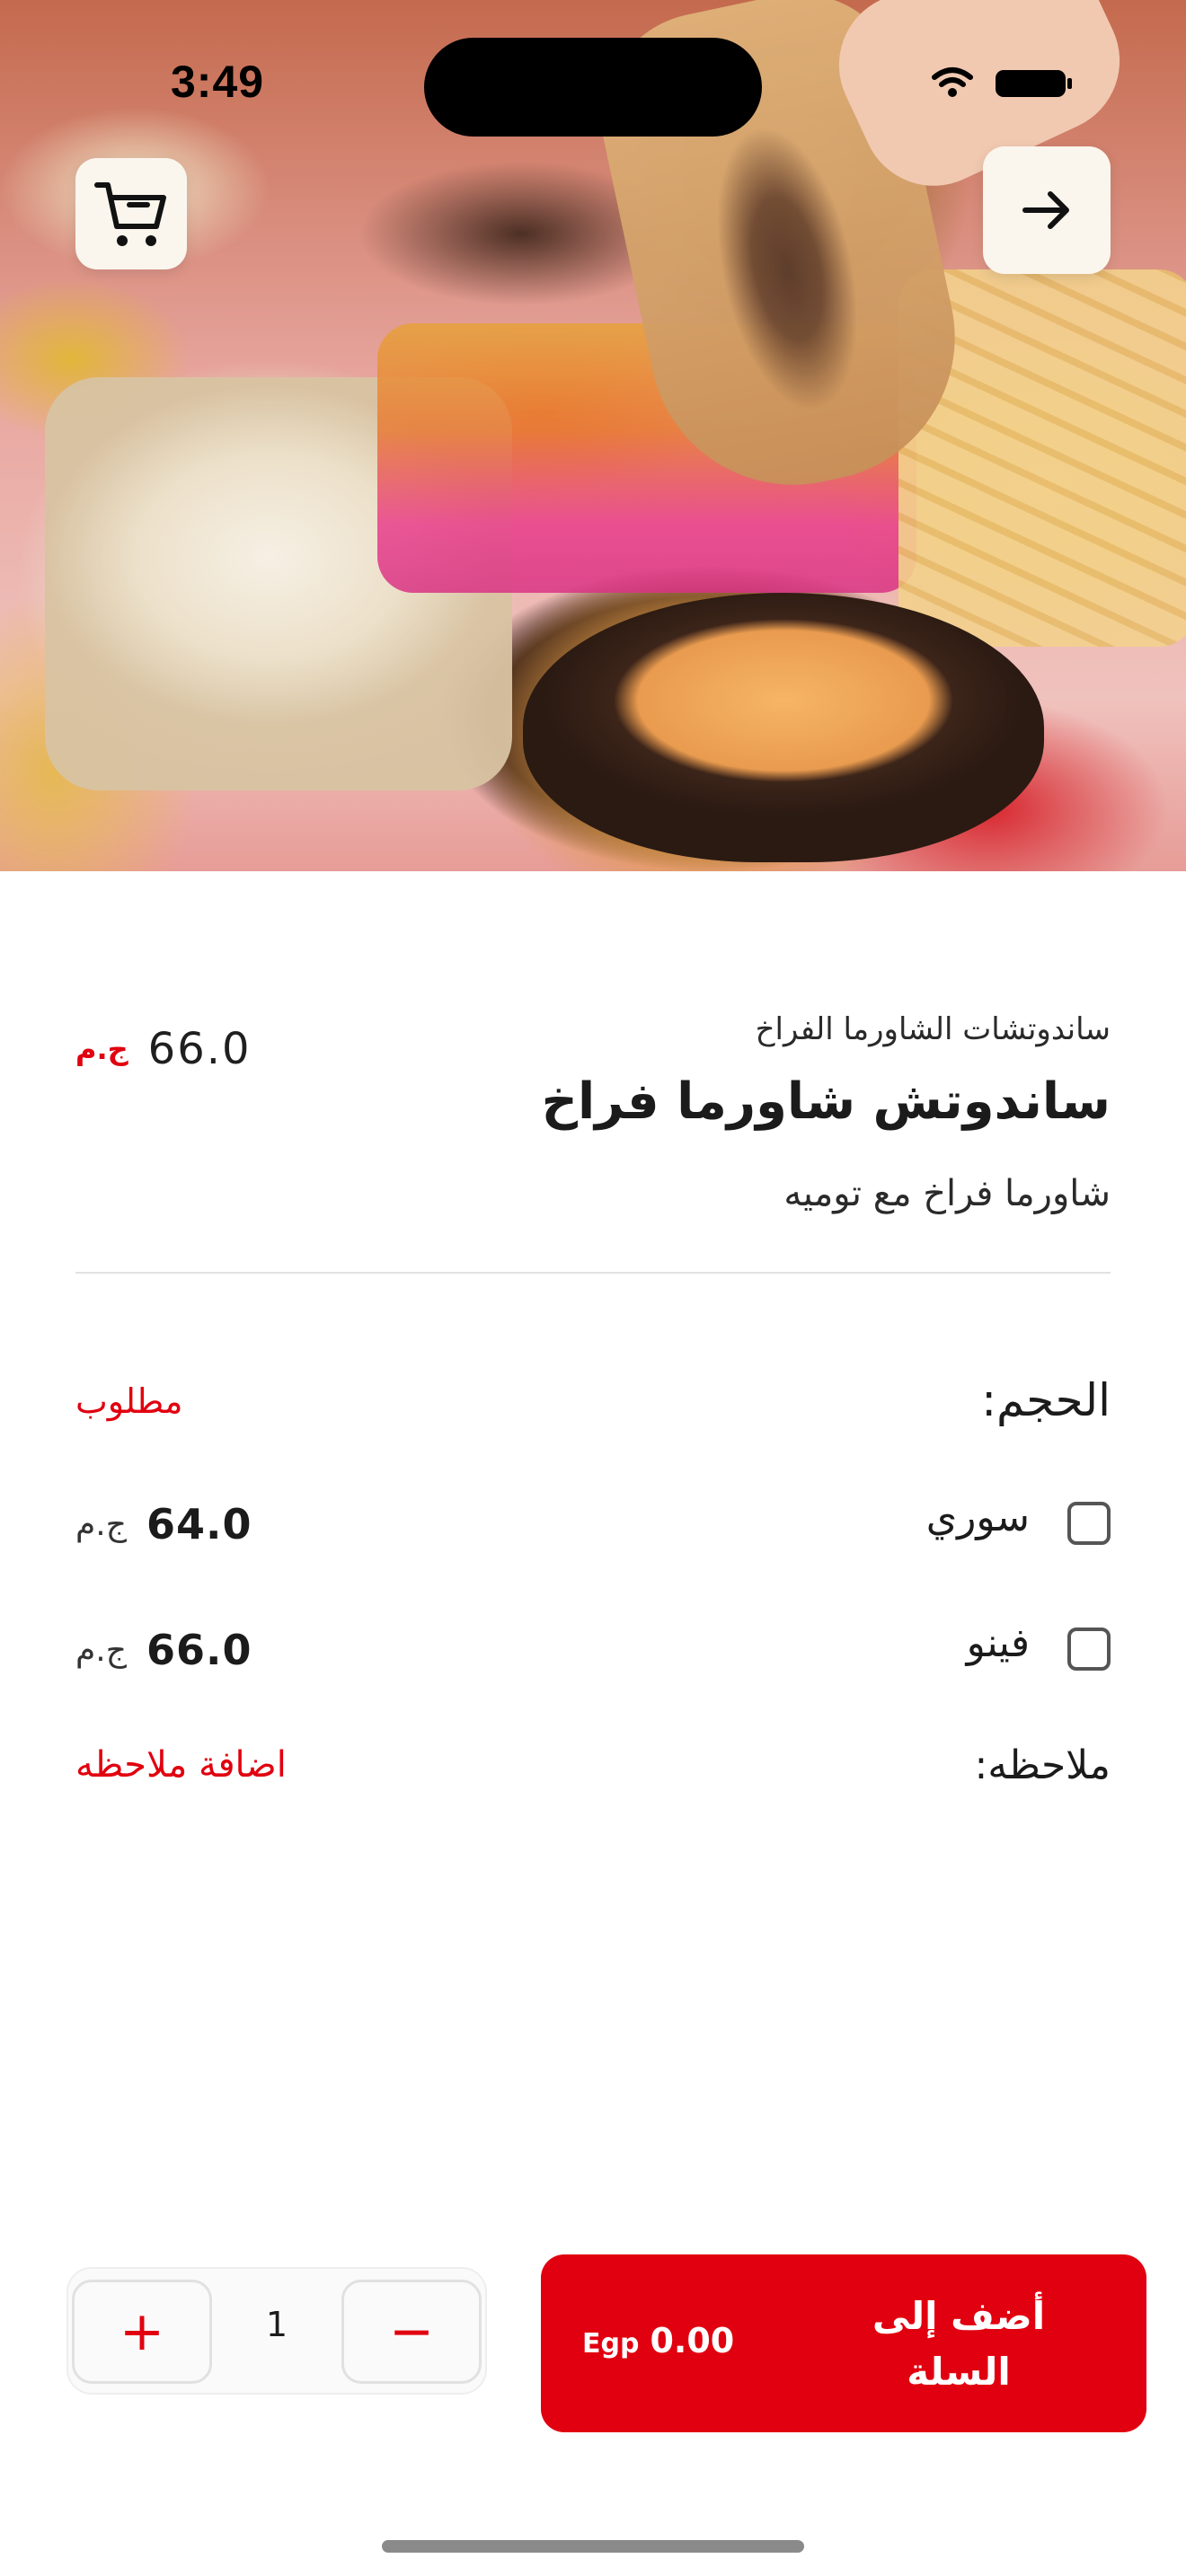 Image resolution: width=1186 pixels, height=2576 pixels. What do you see at coordinates (593, 2546) in the screenshot?
I see `home-indicator` at bounding box center [593, 2546].